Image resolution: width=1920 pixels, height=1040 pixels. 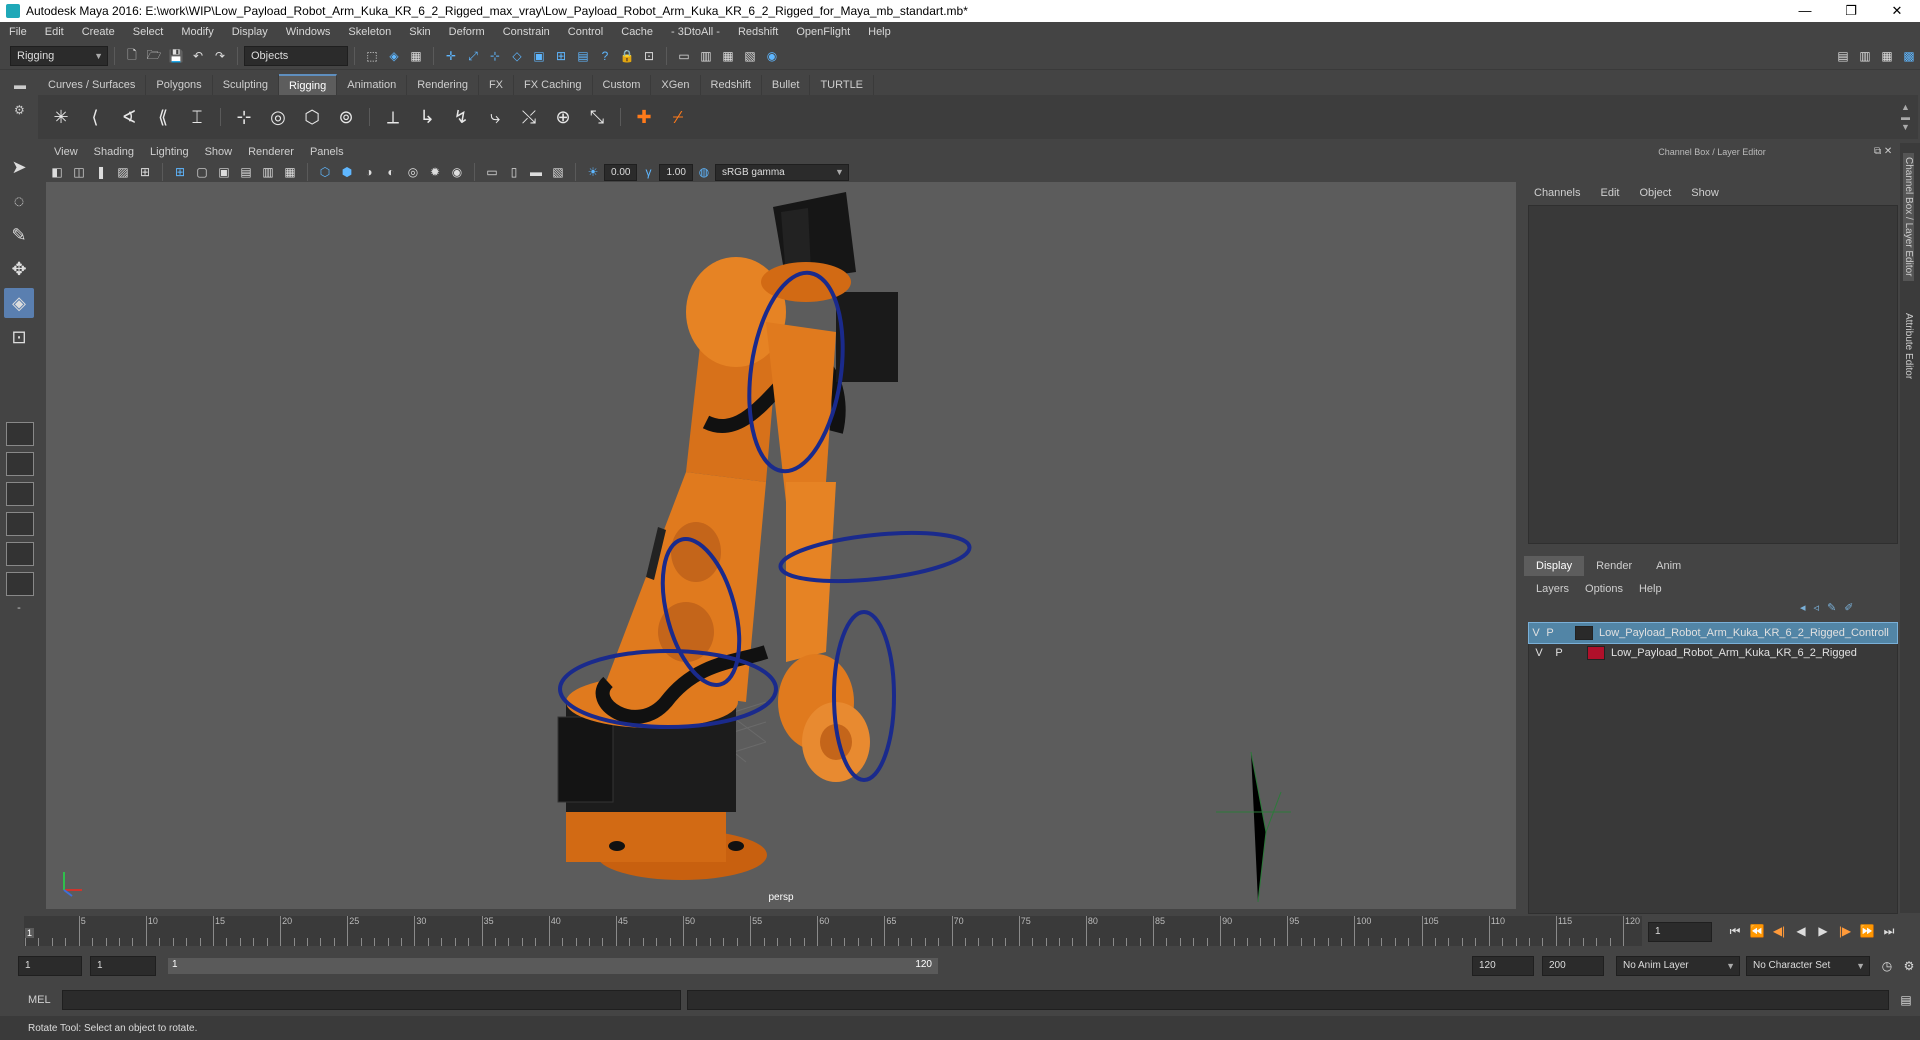 What do you see at coordinates (649, 56) in the screenshot?
I see `symmetry-icon: ⊡` at bounding box center [649, 56].